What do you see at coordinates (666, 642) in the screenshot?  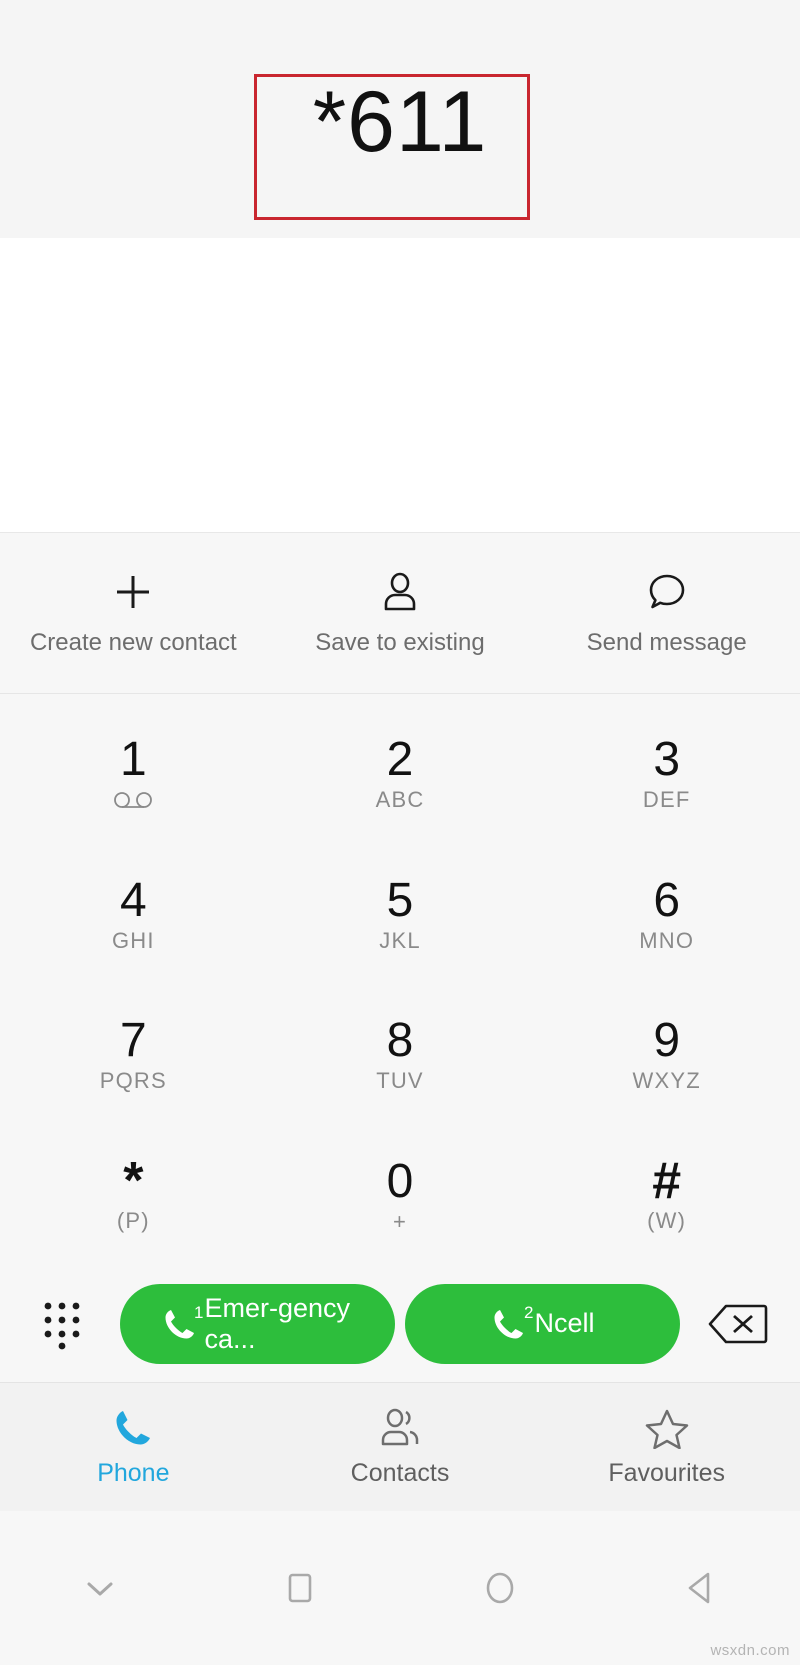 I see `send-message-label: Send message` at bounding box center [666, 642].